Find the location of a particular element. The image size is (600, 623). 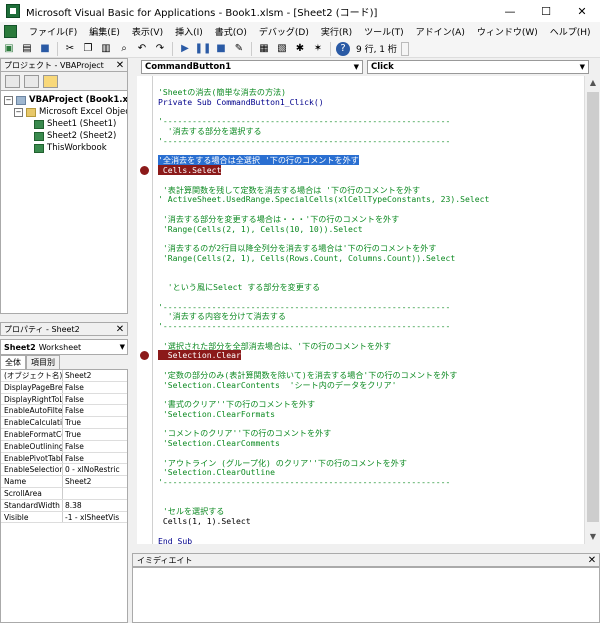

view-excel-icon: ▣ is located at coordinates (9, 49).